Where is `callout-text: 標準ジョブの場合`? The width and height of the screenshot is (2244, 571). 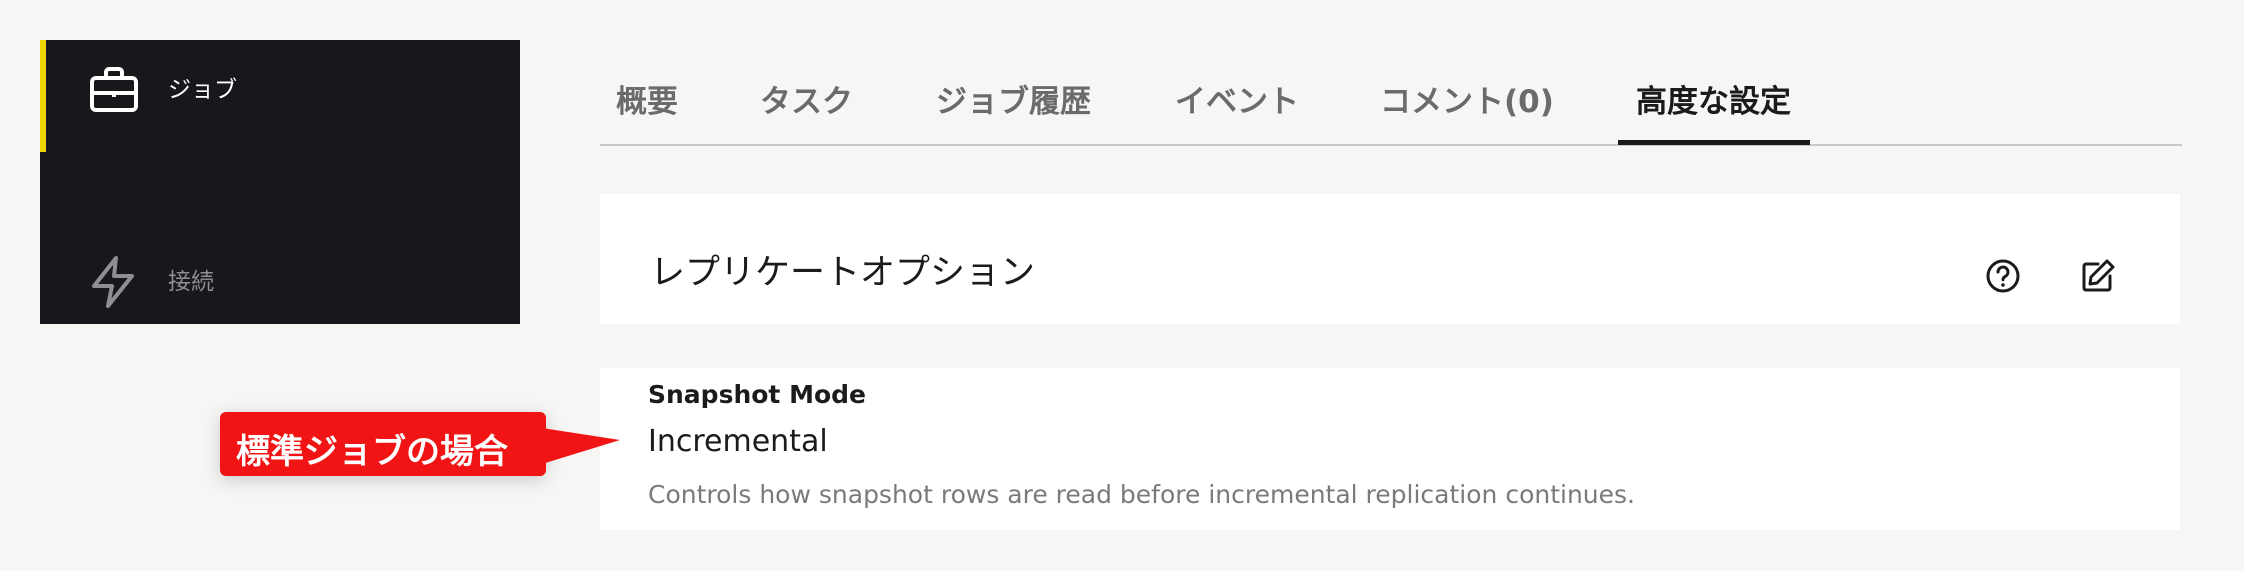 callout-text: 標準ジョブの場合 is located at coordinates (372, 452).